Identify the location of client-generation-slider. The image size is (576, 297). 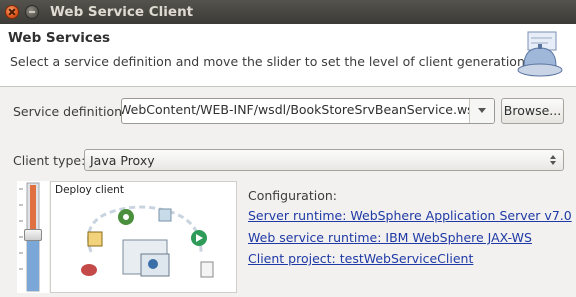
(33, 237).